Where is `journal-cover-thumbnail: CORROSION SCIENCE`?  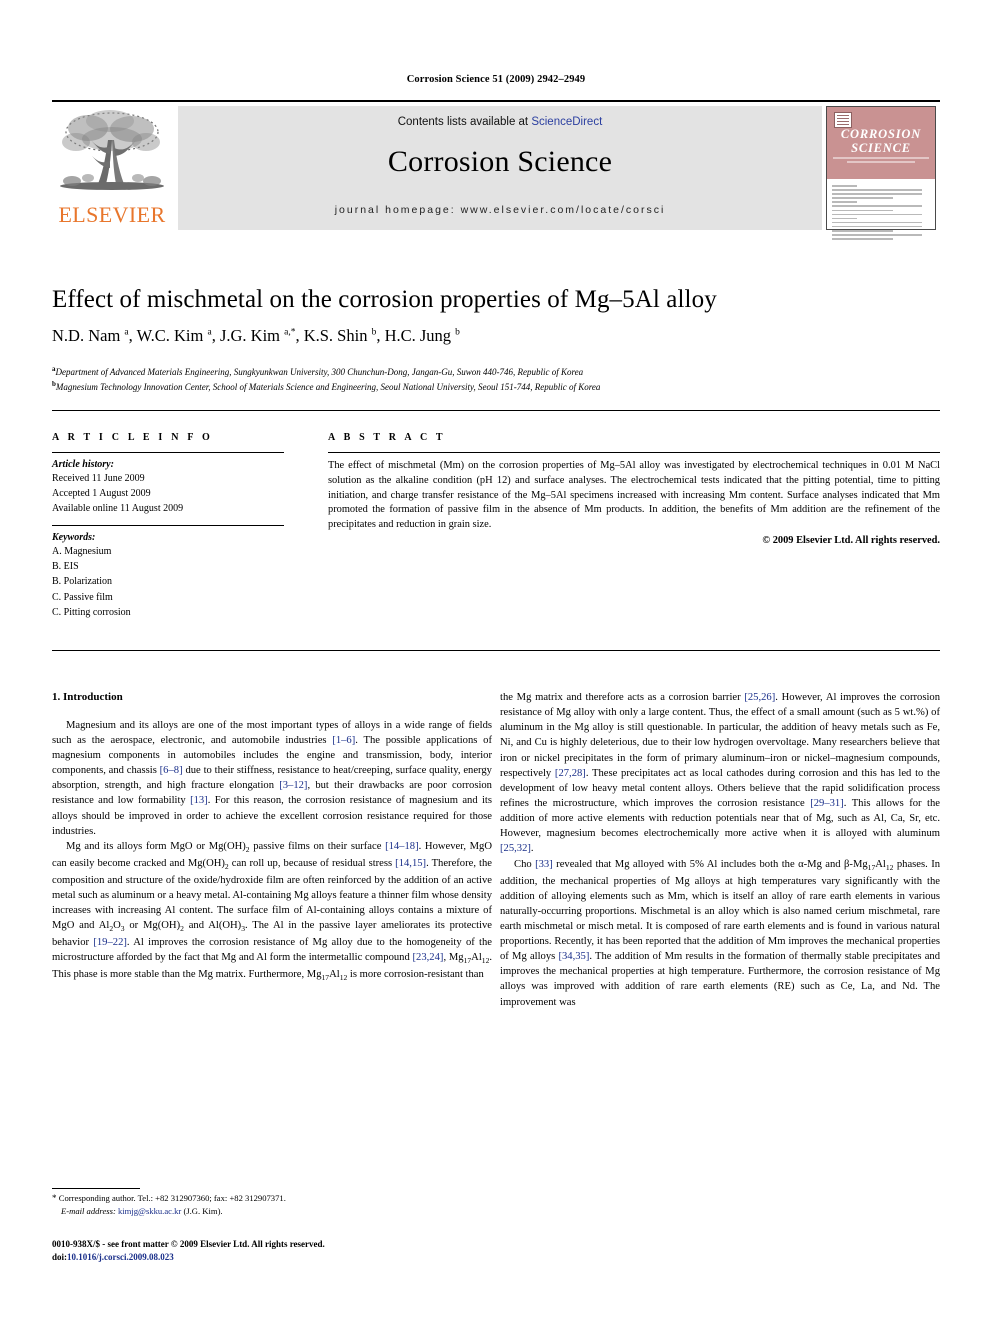 journal-cover-thumbnail: CORROSION SCIENCE is located at coordinates (881, 173).